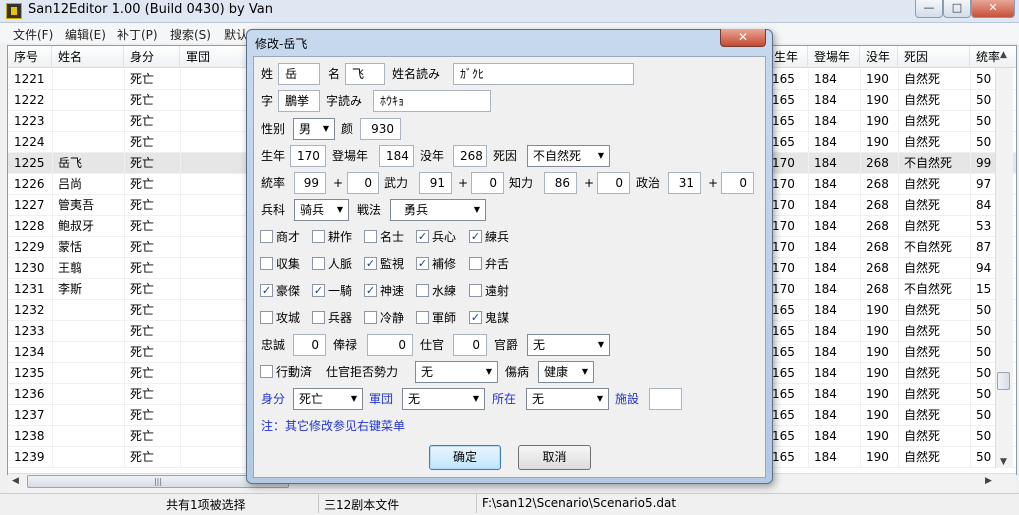  I want to click on scroll-right-icon: ▶, so click(988, 481).